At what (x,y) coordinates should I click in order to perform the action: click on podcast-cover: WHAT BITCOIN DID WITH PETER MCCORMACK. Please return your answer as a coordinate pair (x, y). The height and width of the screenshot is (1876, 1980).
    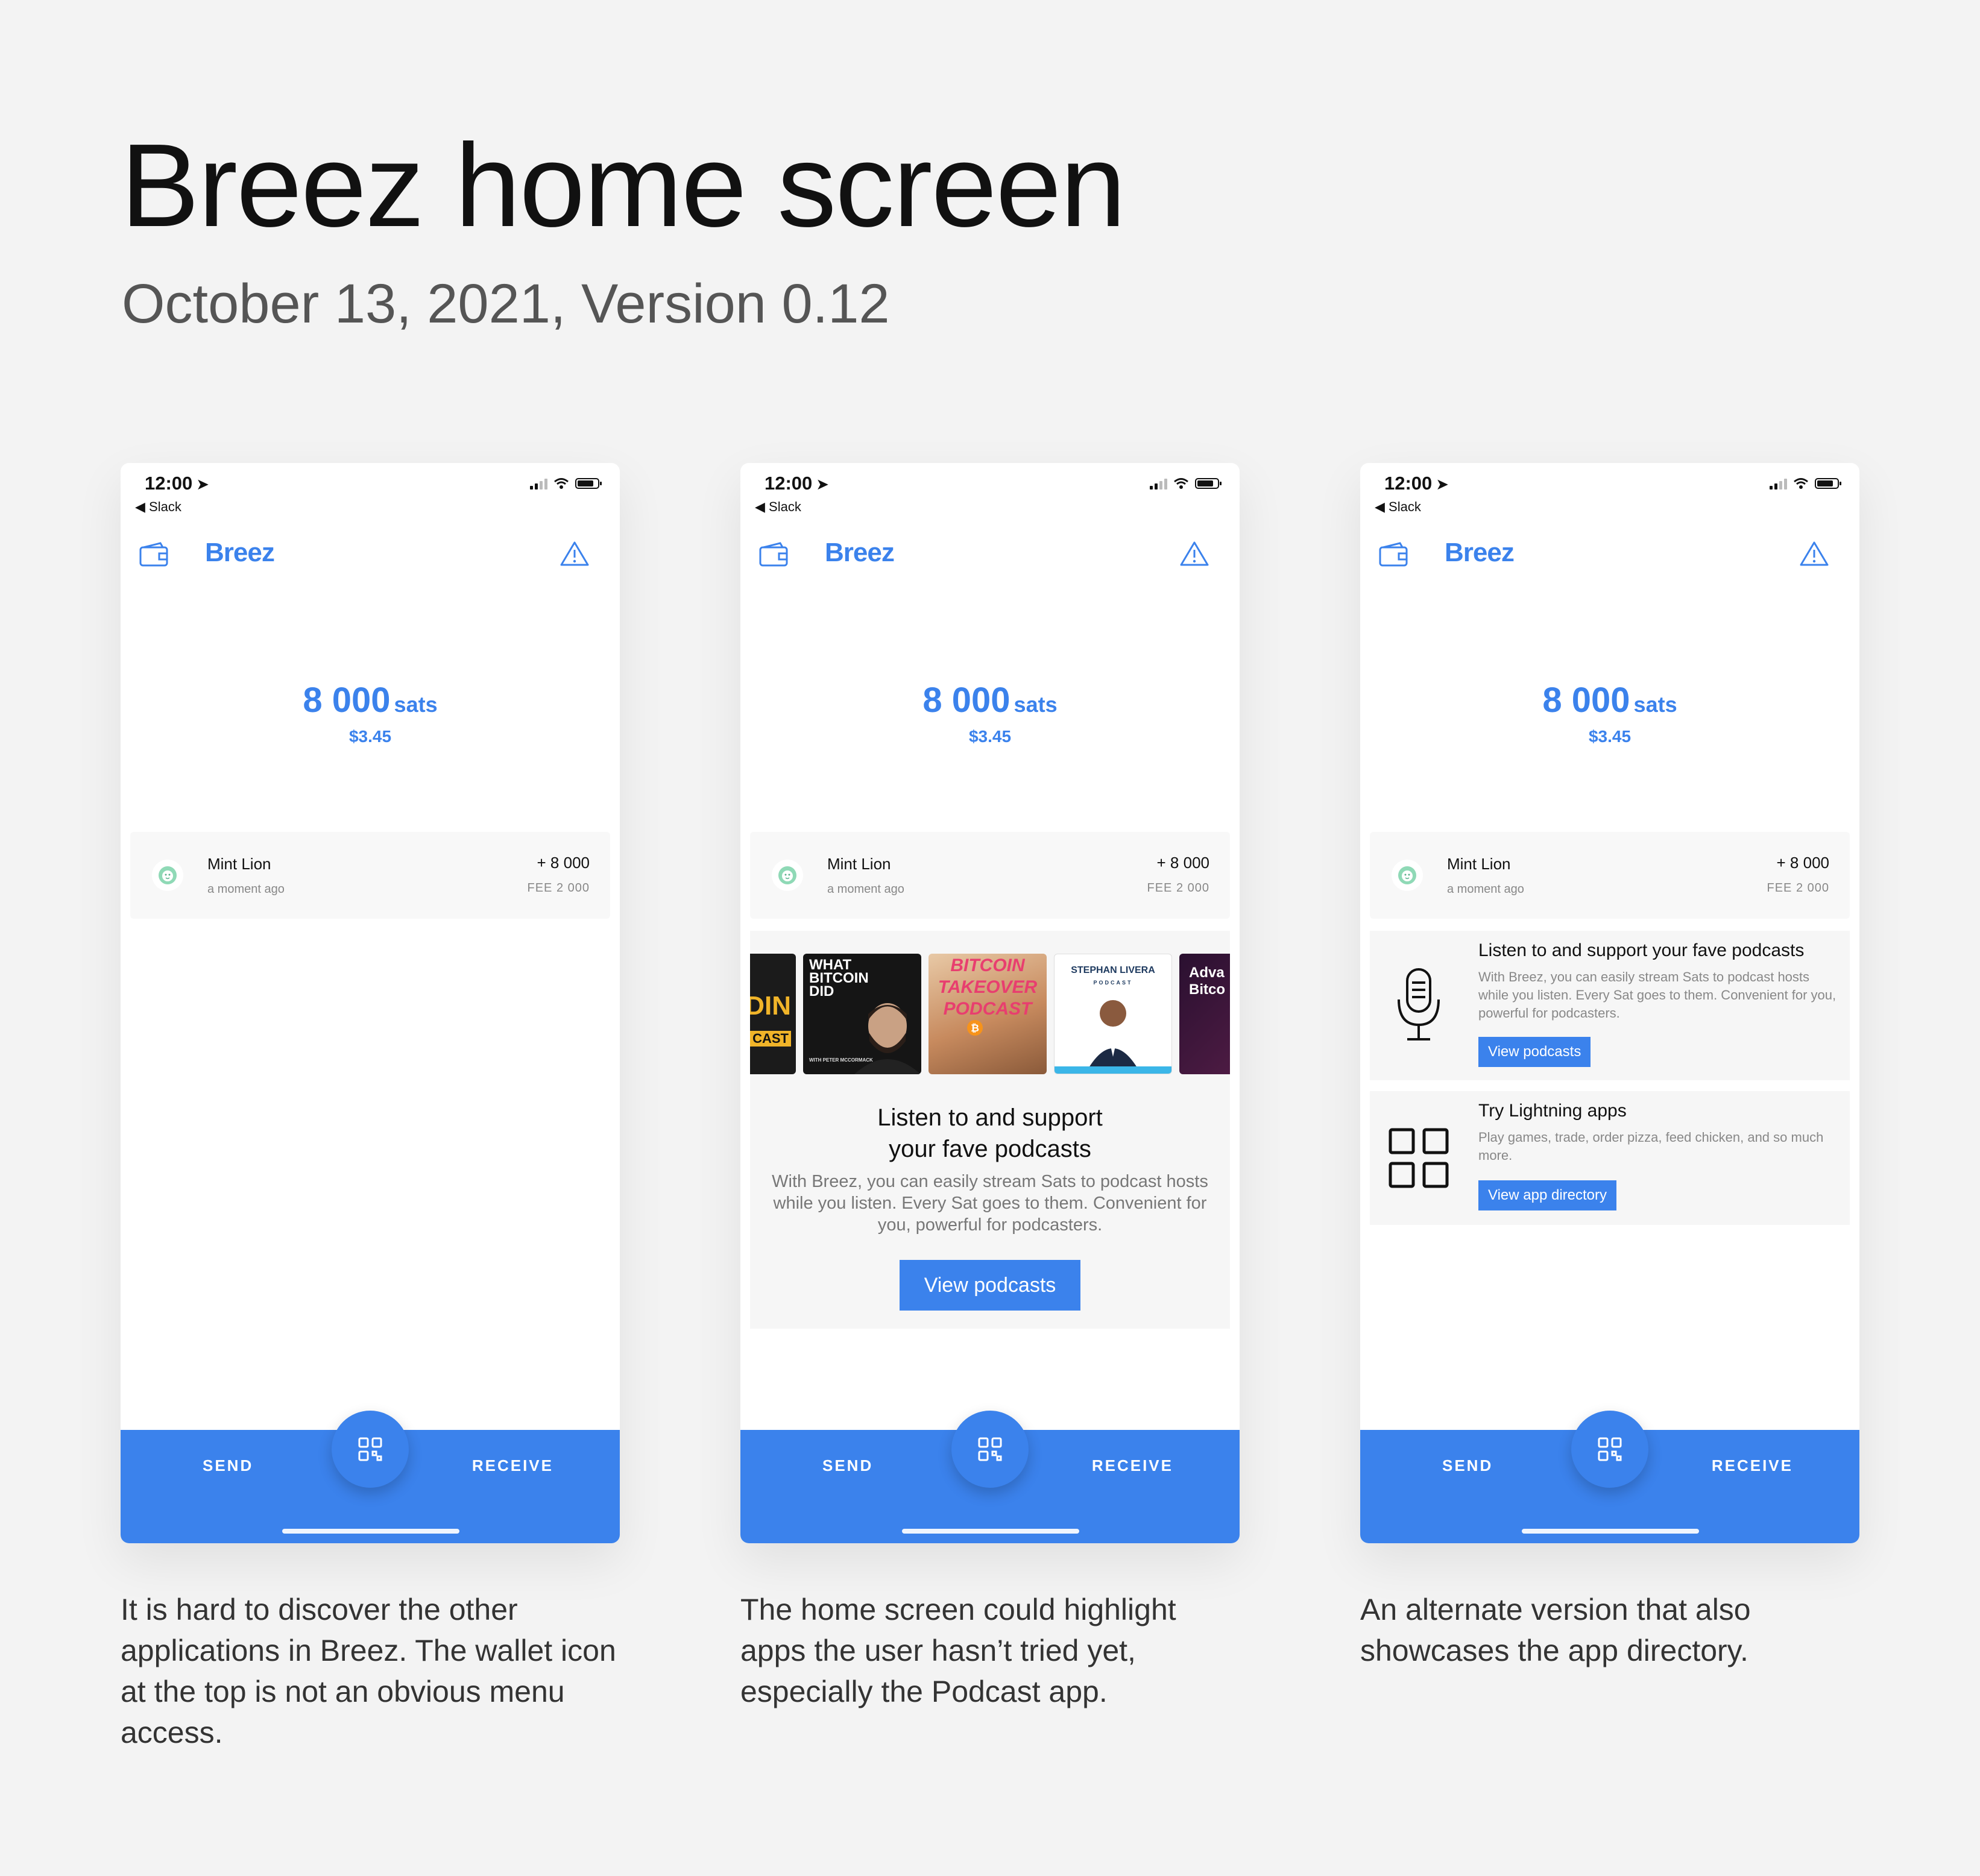
    Looking at the image, I should click on (862, 1014).